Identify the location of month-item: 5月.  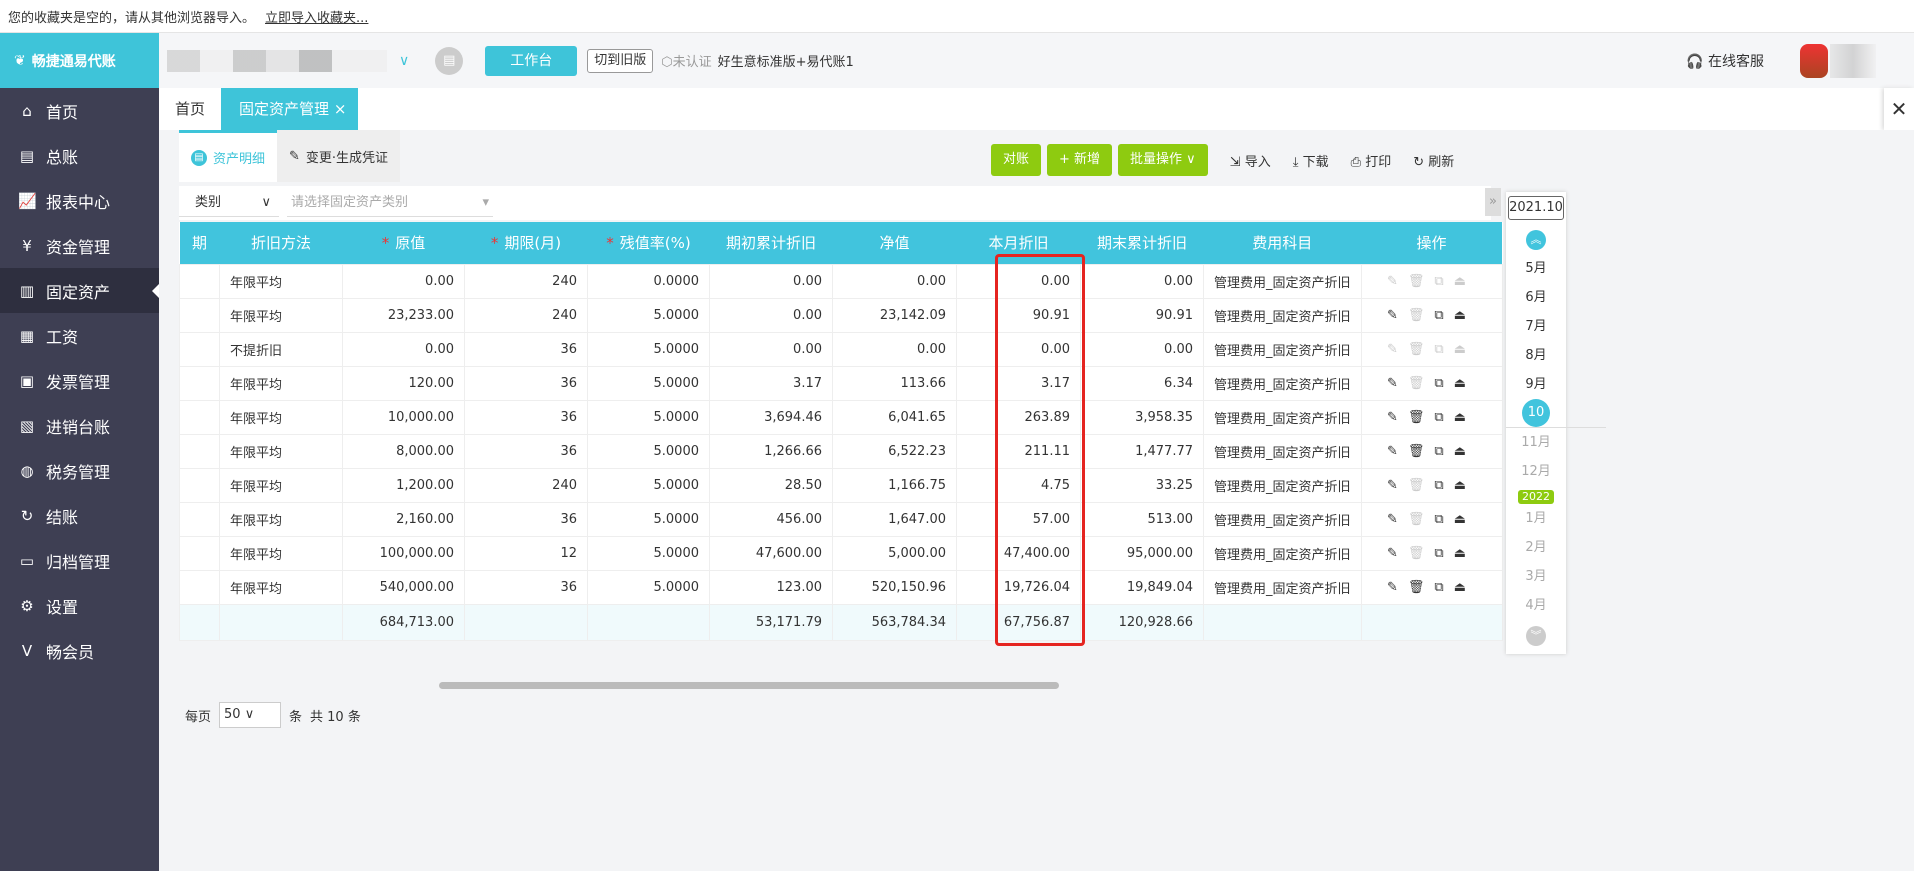
(1536, 268).